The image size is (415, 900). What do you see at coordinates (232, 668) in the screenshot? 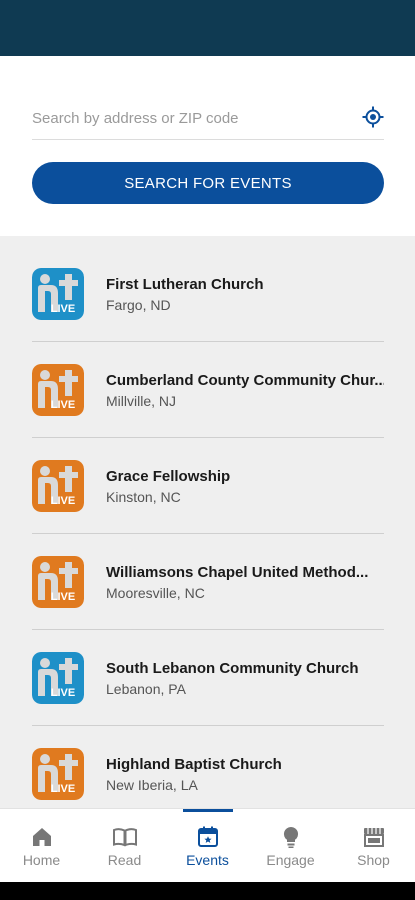
I see `event-name: South Lebanon Community Church` at bounding box center [232, 668].